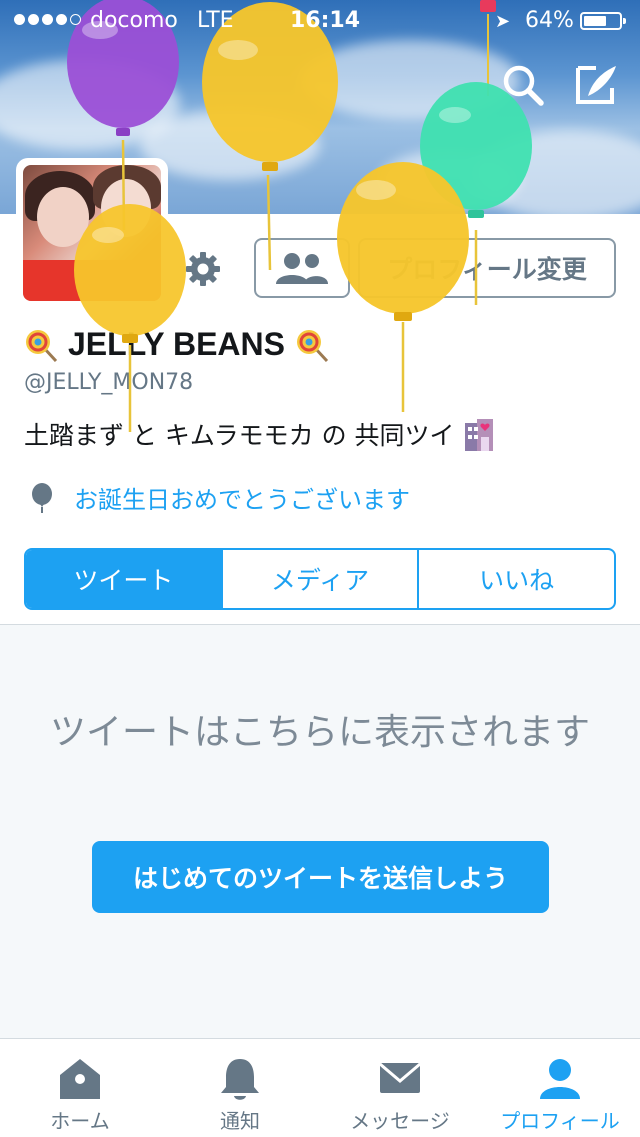  Describe the element at coordinates (47, 19) in the screenshot. I see `signal-strength-icon` at that location.